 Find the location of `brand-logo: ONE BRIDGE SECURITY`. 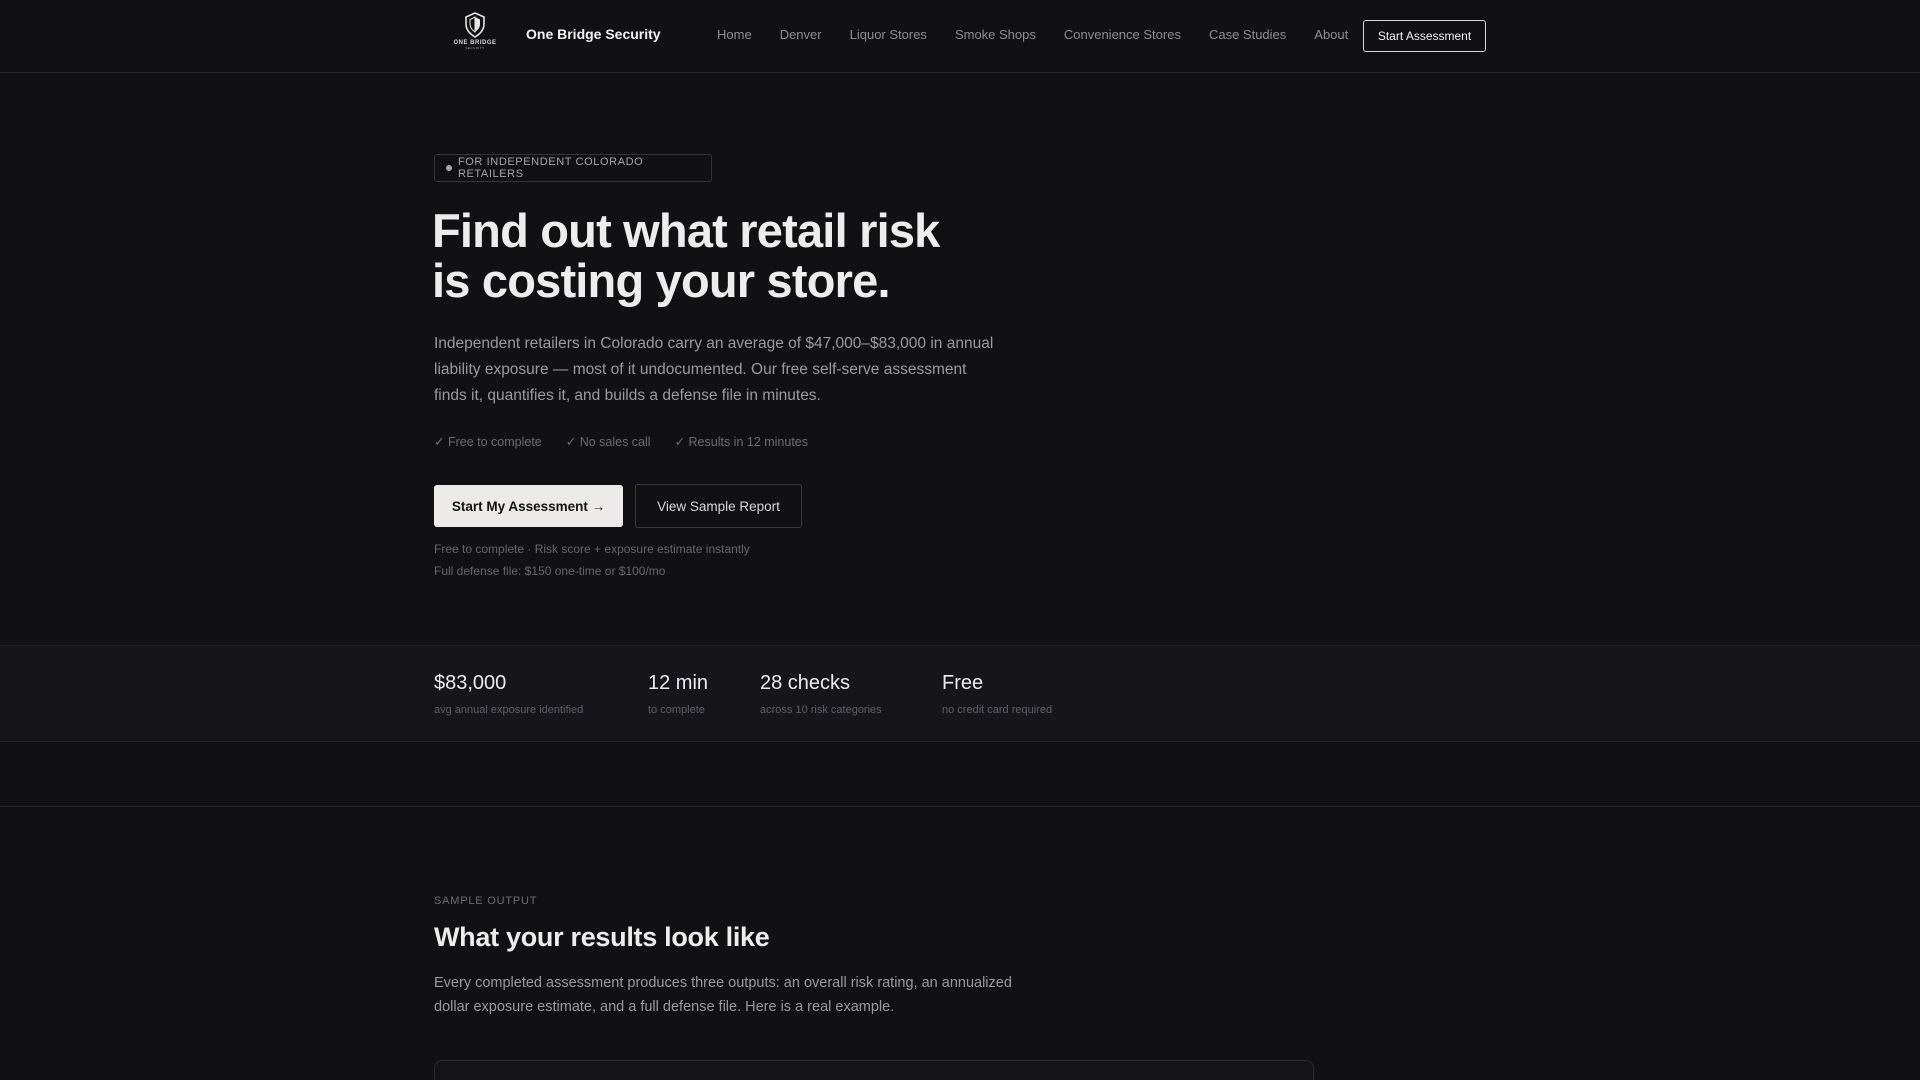

brand-logo: ONE BRIDGE SECURITY is located at coordinates (475, 35).